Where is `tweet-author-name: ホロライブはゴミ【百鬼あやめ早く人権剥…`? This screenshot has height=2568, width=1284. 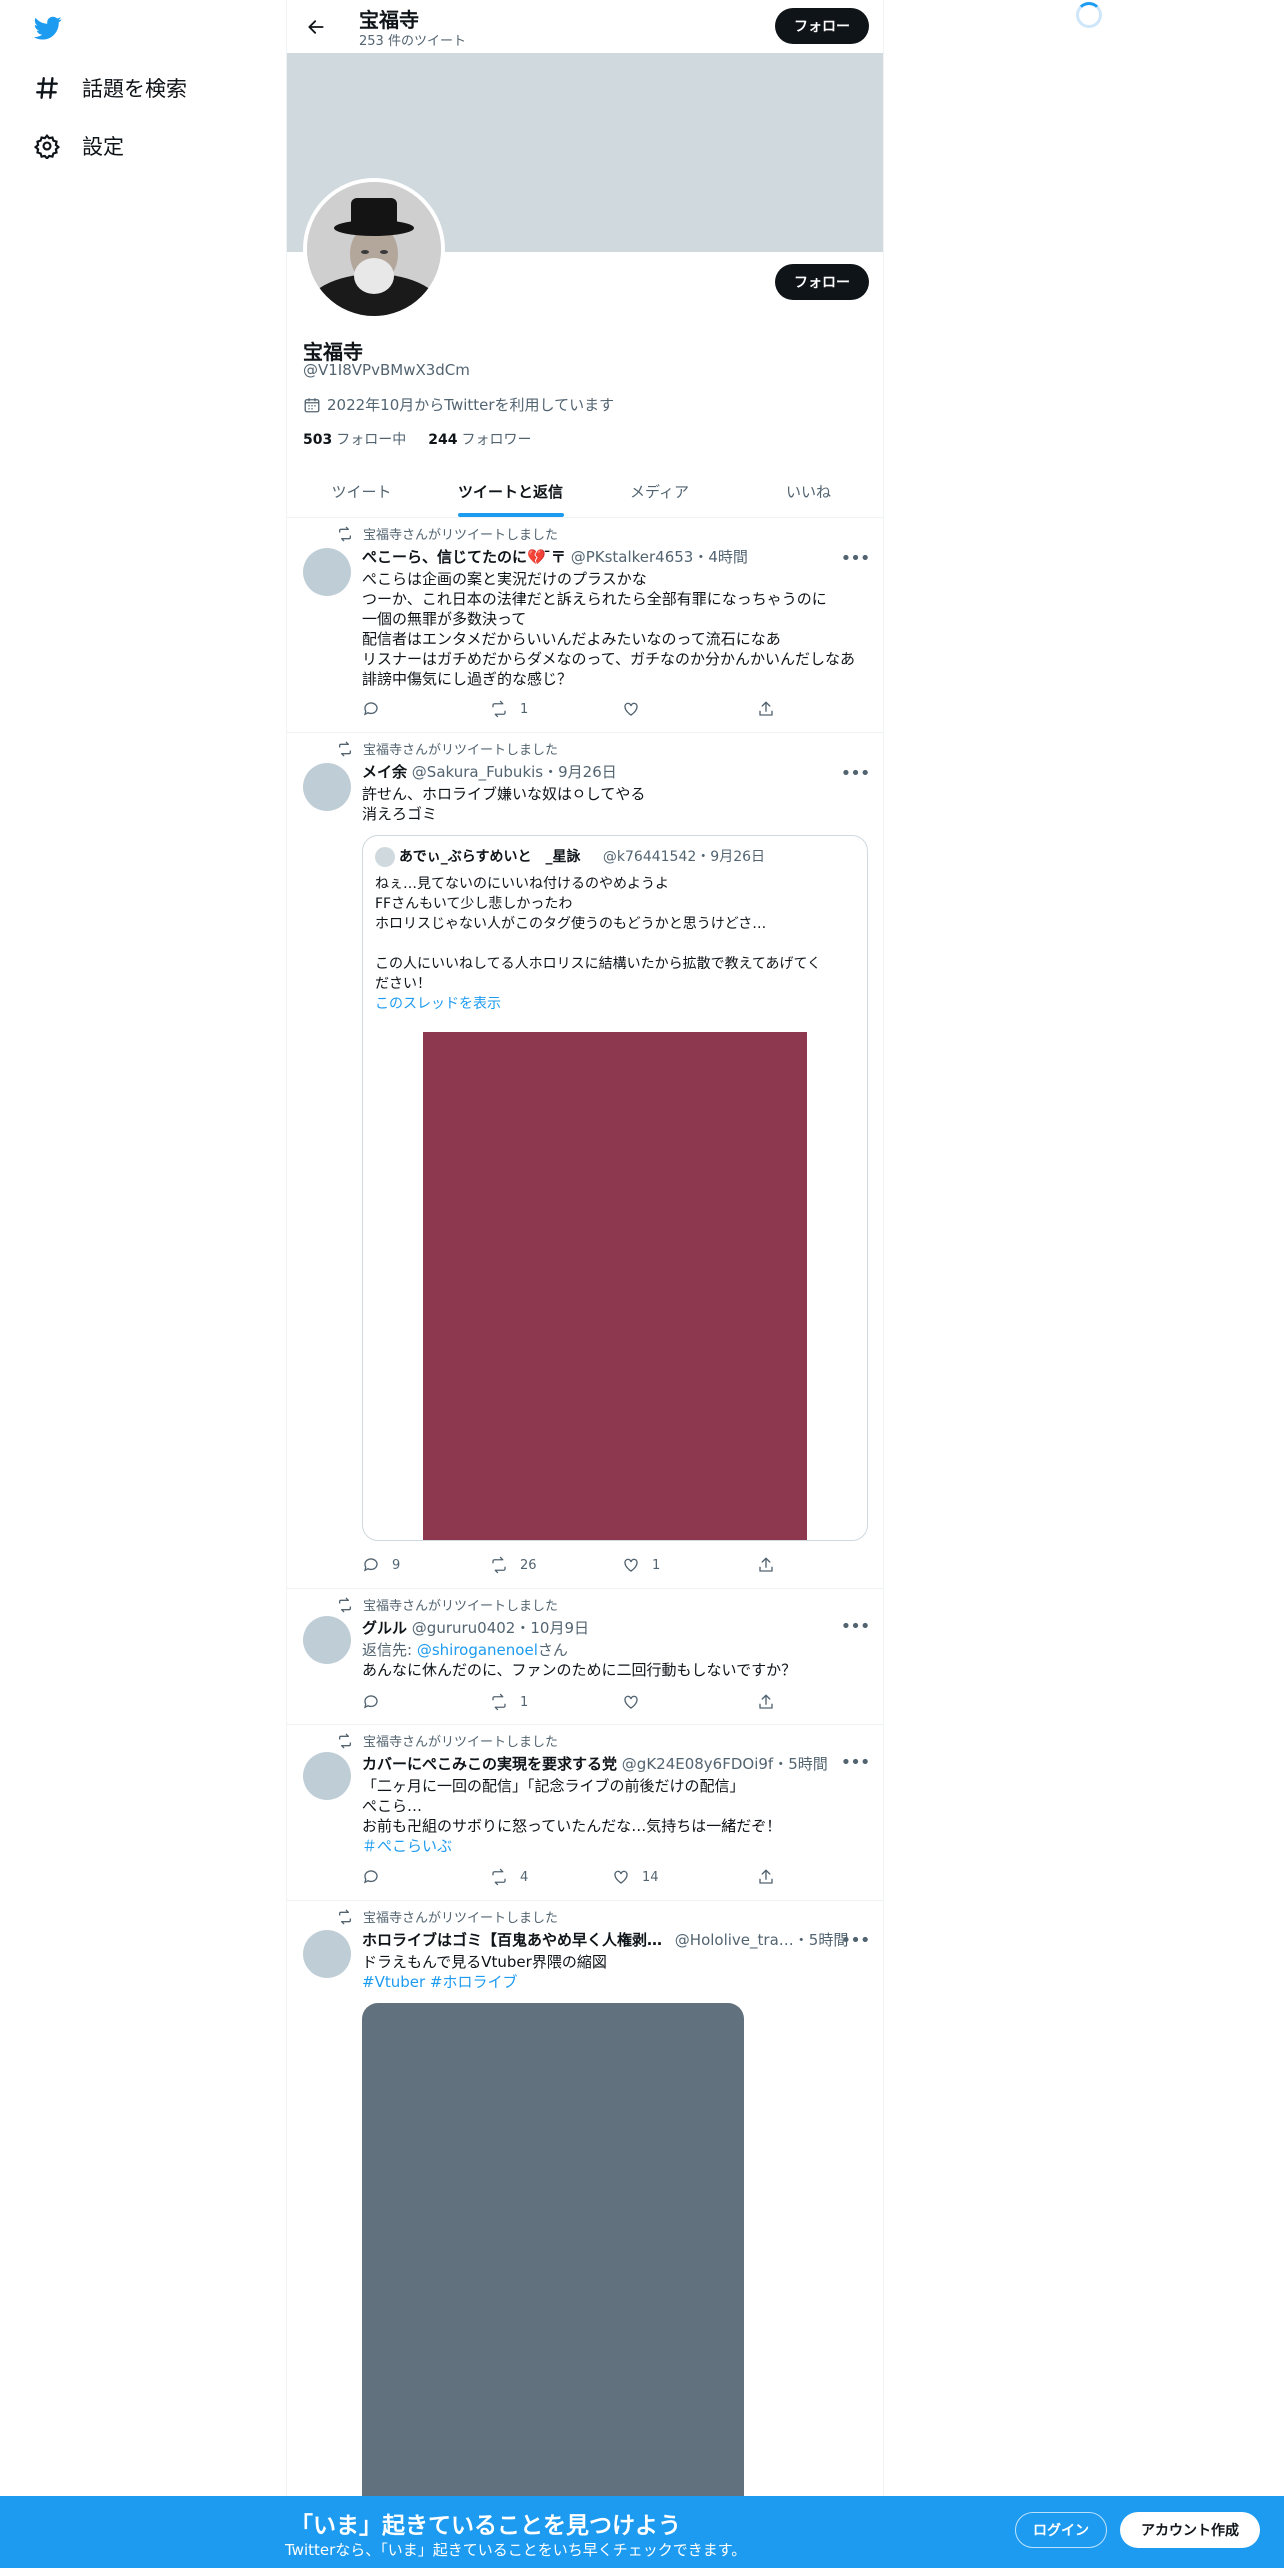 tweet-author-name: ホロライブはゴミ【百鬼あやめ早く人権剥… is located at coordinates (512, 1940).